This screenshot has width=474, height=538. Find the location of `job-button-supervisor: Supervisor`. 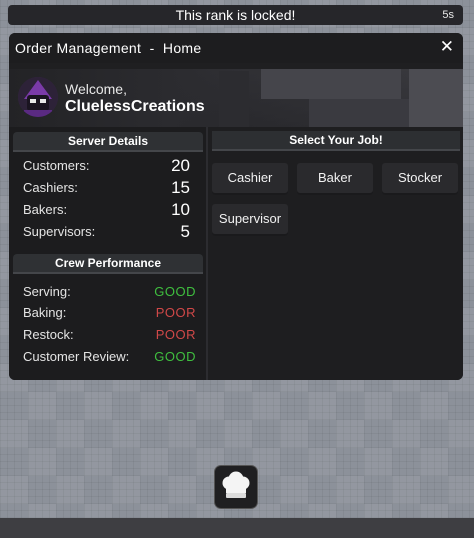

job-button-supervisor: Supervisor is located at coordinates (250, 220).